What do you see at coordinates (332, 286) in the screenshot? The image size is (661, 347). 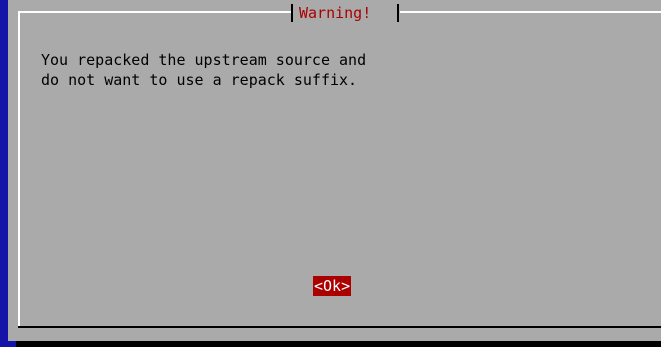 I see `ok-button: <Ok>` at bounding box center [332, 286].